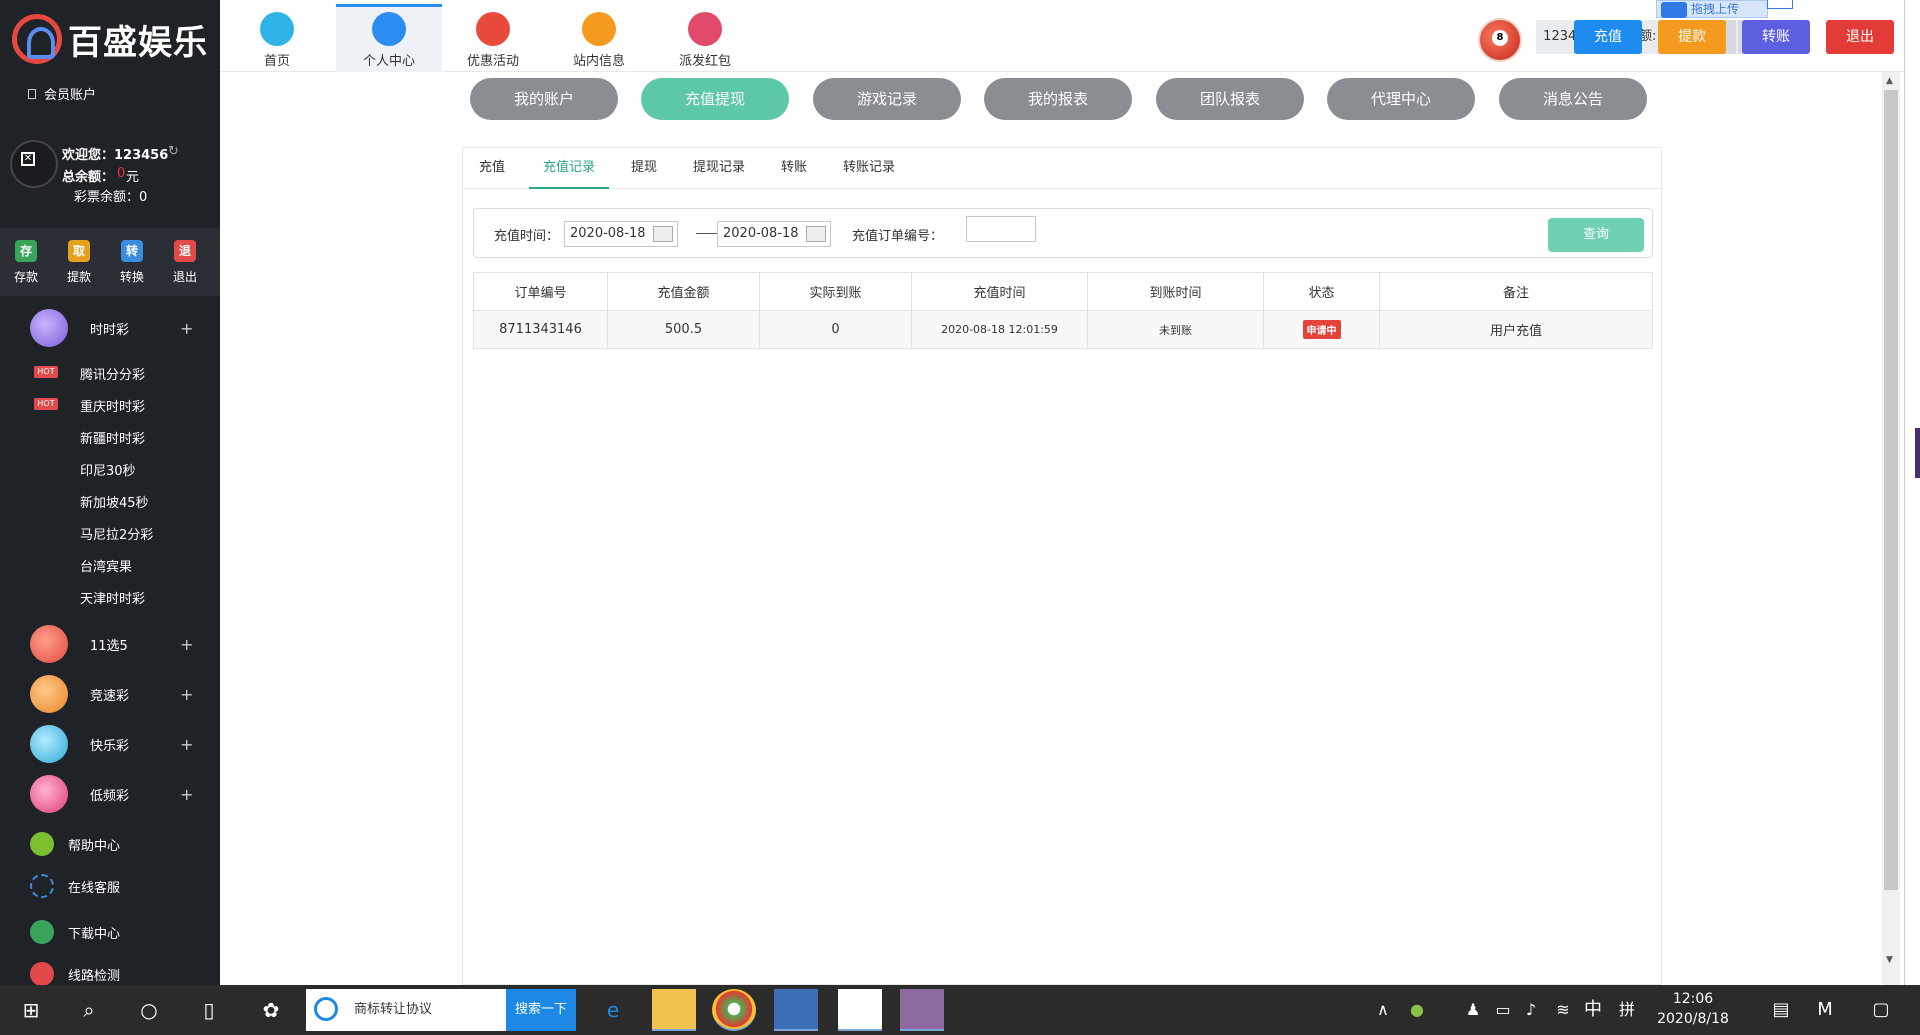 The image size is (1920, 1035). Describe the element at coordinates (613, 1010) in the screenshot. I see `edge-browser-icon: e` at that location.